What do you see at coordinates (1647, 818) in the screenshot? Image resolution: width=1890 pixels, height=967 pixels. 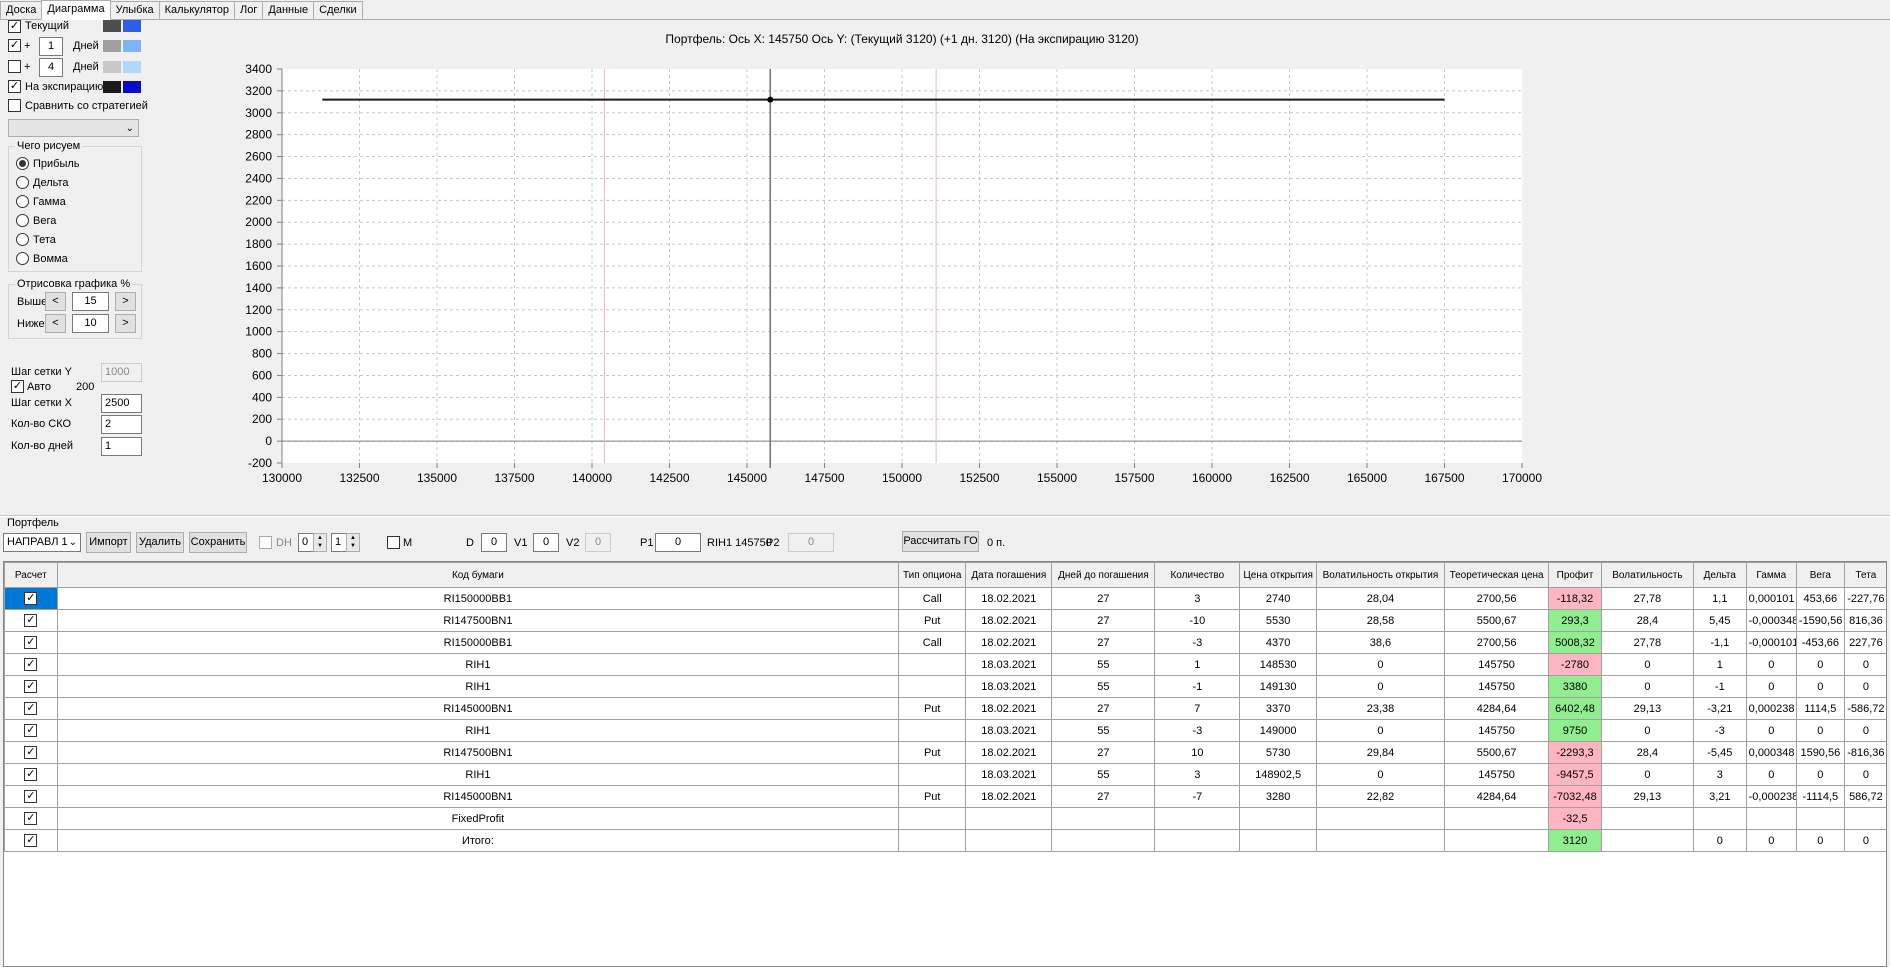 I see `cell-vol` at bounding box center [1647, 818].